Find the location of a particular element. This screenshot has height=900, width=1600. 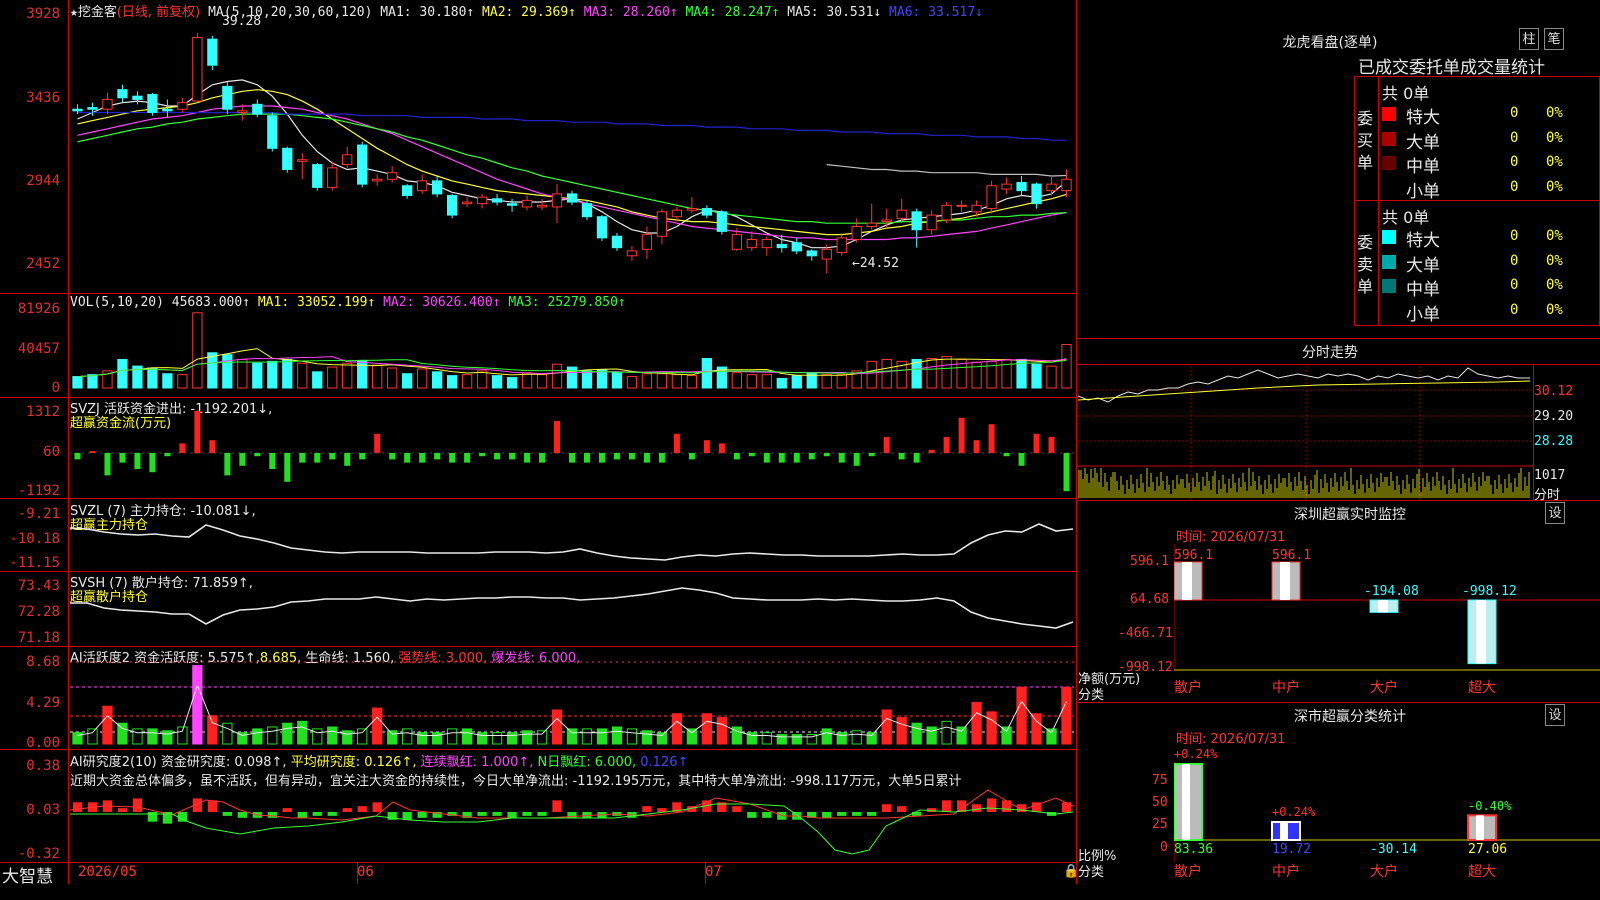

tick-view-button: 笔 is located at coordinates (1554, 39).